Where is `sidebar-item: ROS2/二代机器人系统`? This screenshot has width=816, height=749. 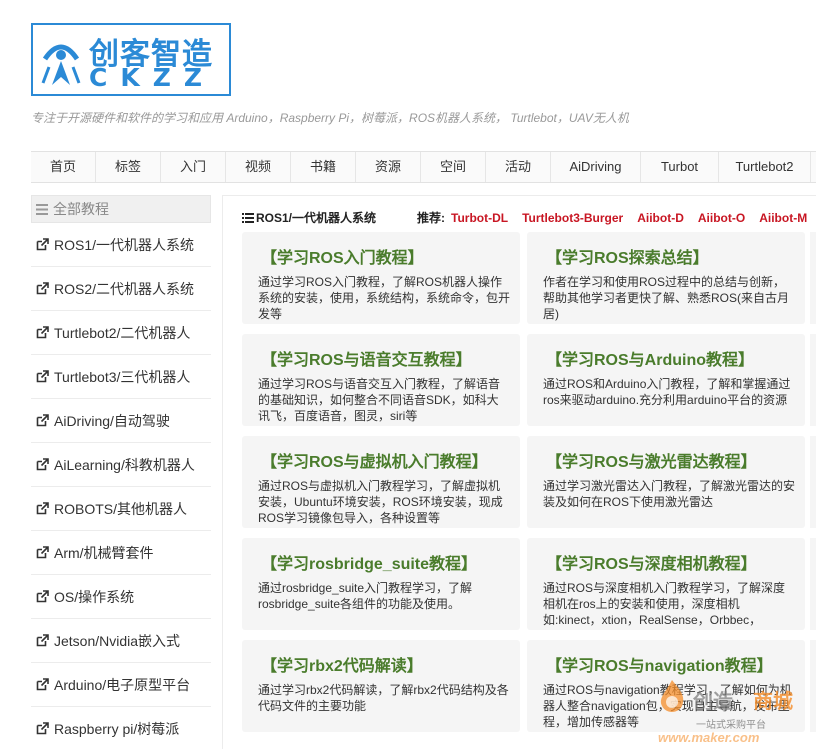
sidebar-item: ROS2/二代机器人系统 is located at coordinates (121, 289).